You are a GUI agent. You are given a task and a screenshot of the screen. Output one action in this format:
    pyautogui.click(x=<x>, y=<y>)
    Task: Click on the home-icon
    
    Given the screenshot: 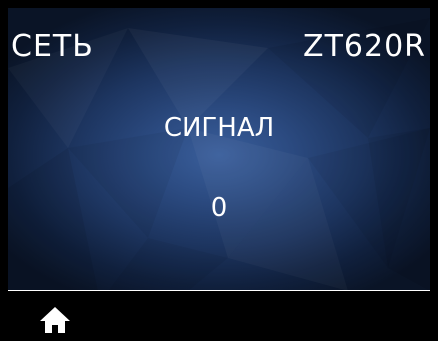 What is the action you would take?
    pyautogui.click(x=55, y=320)
    